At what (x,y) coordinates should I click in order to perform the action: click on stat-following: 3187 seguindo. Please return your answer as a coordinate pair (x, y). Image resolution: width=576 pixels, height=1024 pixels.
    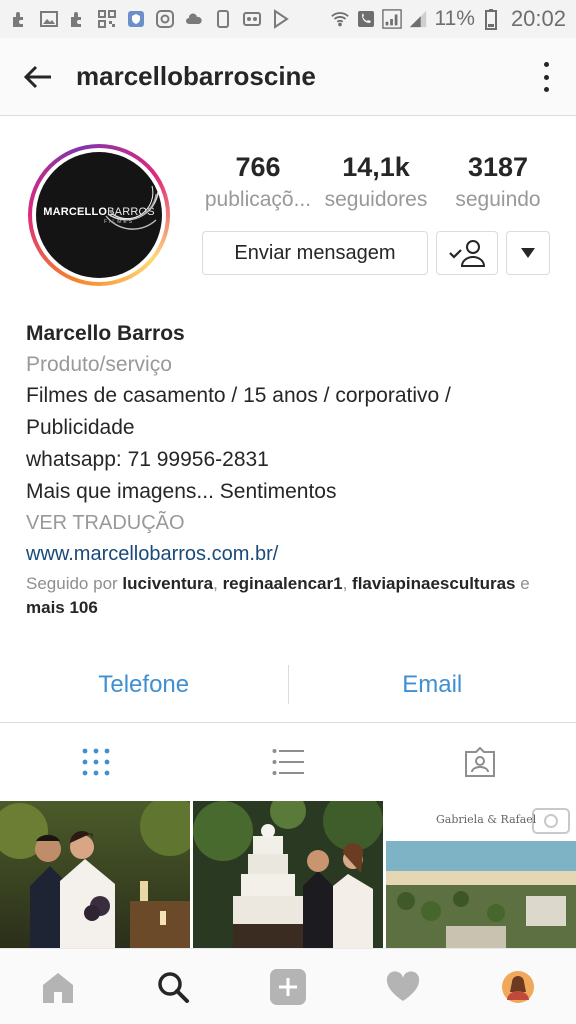
    Looking at the image, I should click on (498, 183).